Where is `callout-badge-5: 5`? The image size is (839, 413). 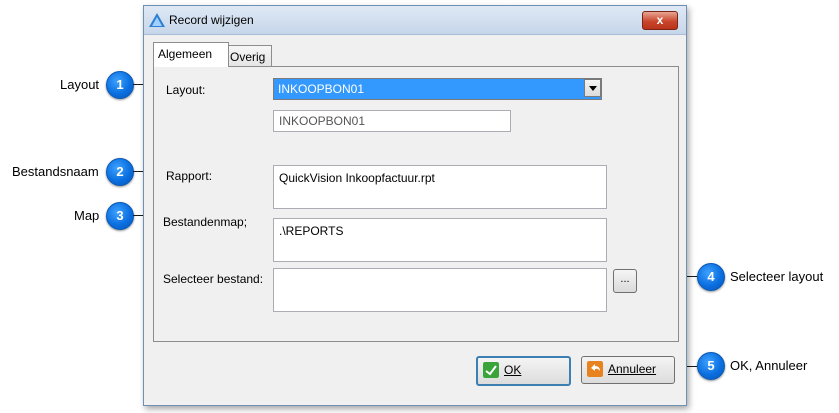
callout-badge-5: 5 is located at coordinates (711, 366).